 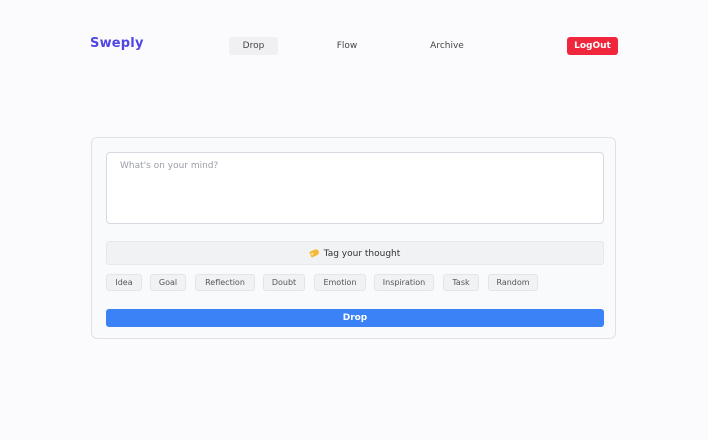 I want to click on tag-chip-goal: Goal, so click(x=168, y=282).